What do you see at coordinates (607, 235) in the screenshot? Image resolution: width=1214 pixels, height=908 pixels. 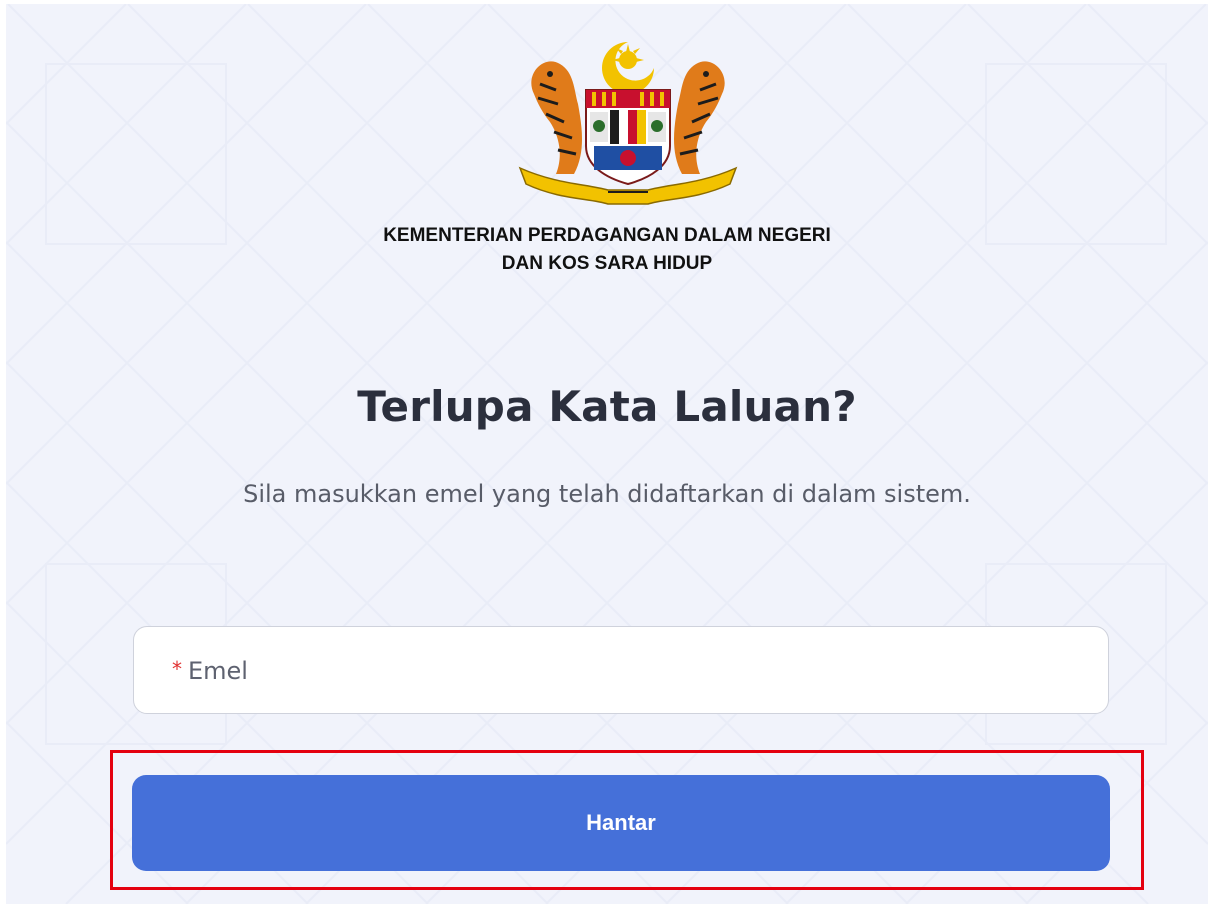 I see `ministry-name-line1: KEMENTERIAN PERDAGANGAN DALAM NEGERI` at bounding box center [607, 235].